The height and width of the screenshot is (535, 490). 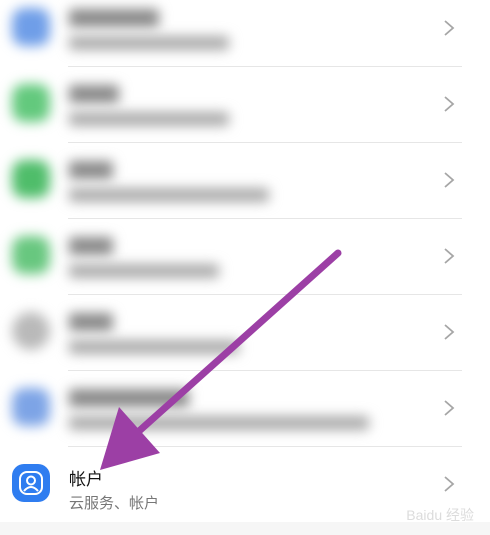 I want to click on account-app-icon, so click(x=31, y=483).